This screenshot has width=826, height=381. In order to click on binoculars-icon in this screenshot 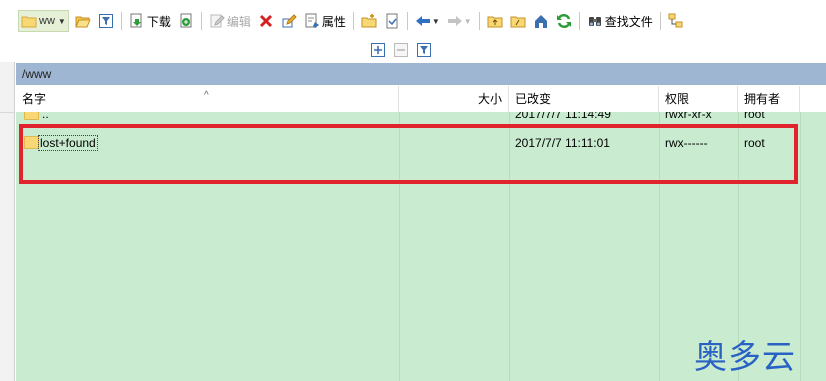, I will do `click(595, 21)`.